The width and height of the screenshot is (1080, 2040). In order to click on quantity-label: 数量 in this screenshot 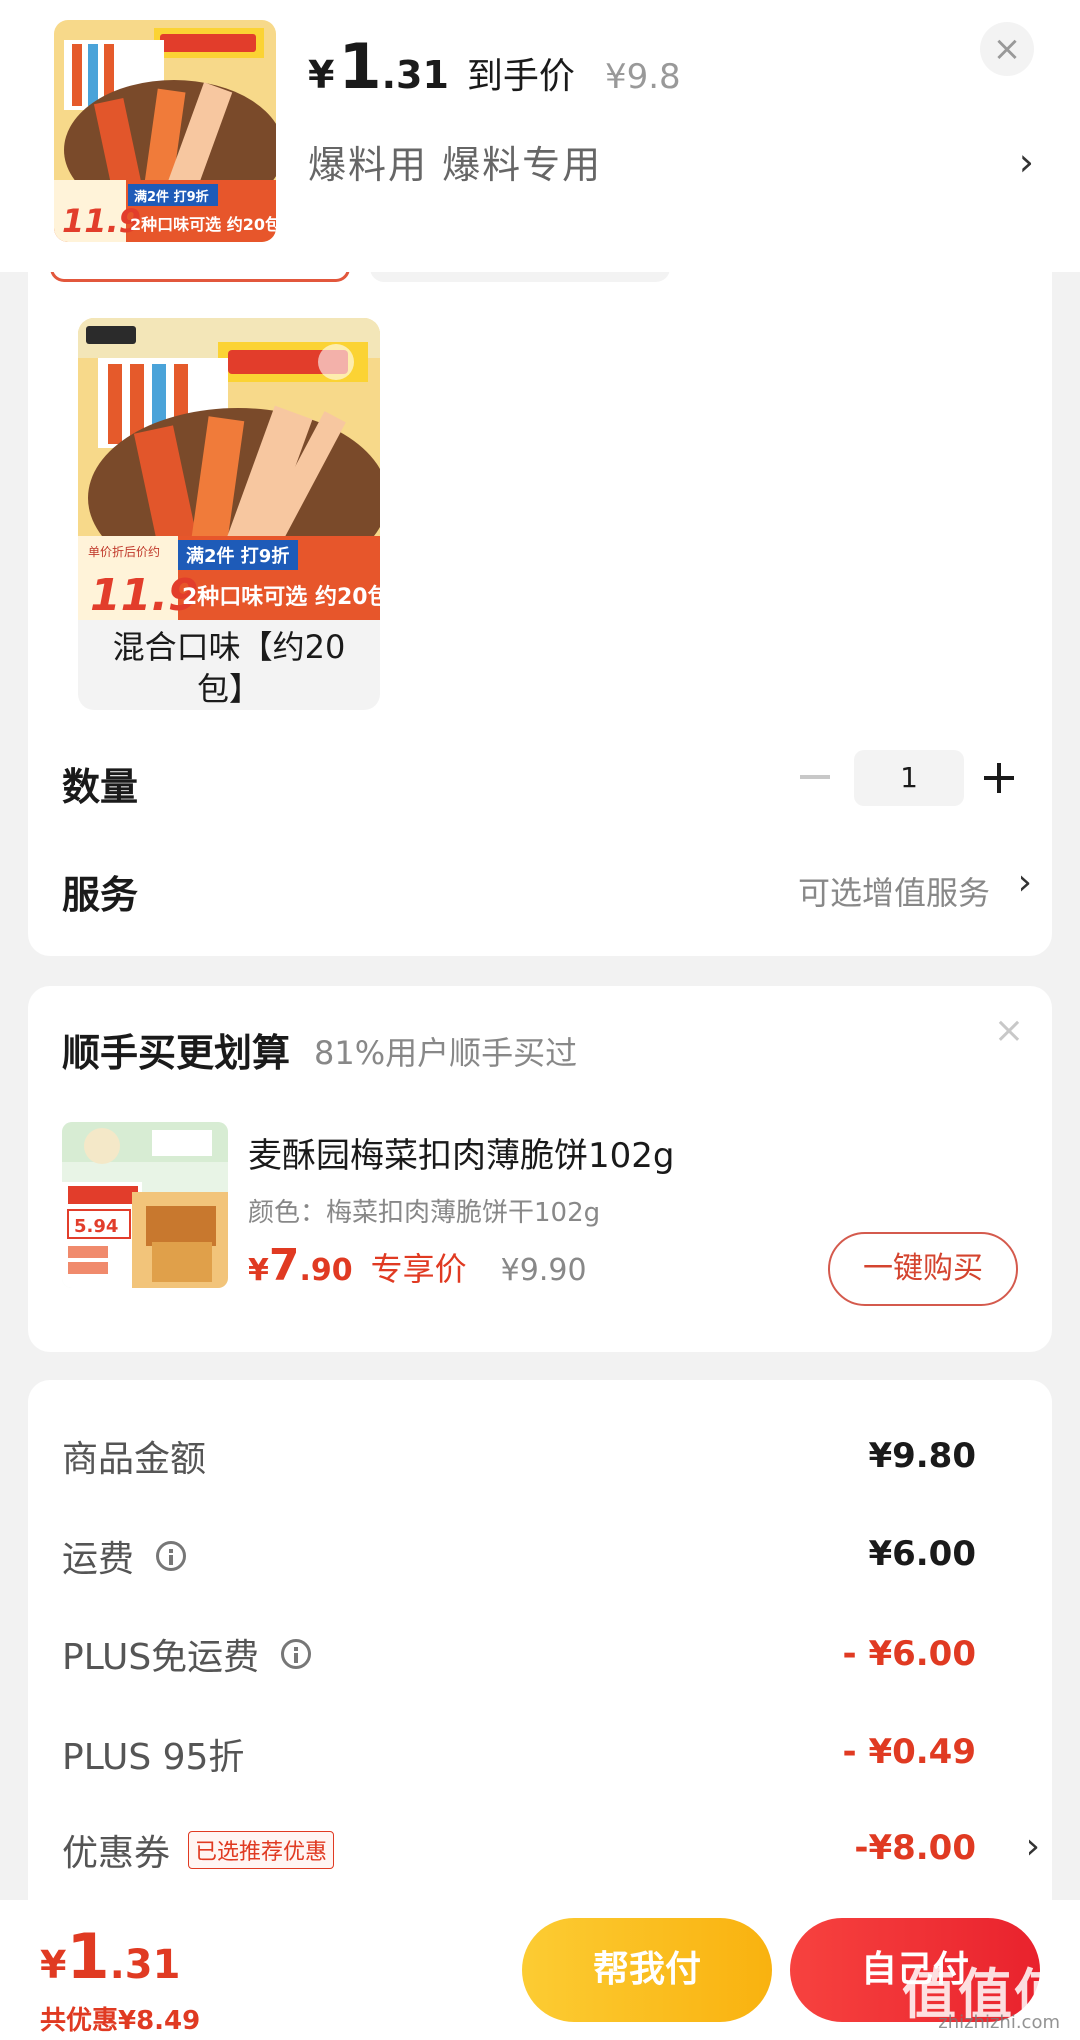, I will do `click(100, 787)`.